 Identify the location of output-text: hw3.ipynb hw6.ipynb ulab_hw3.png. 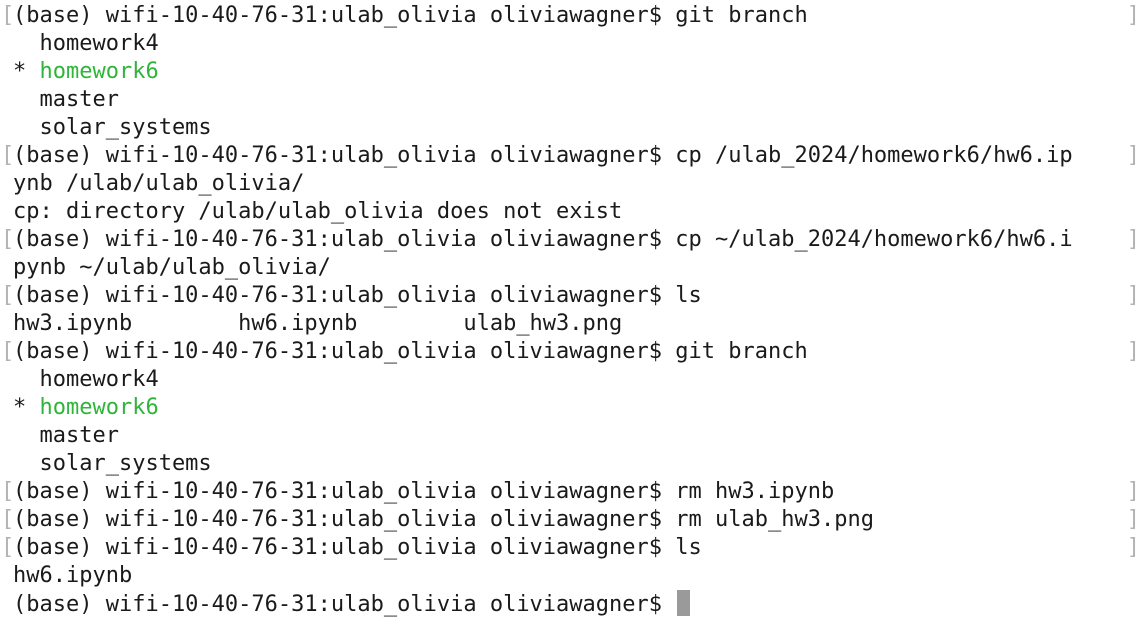
(318, 323).